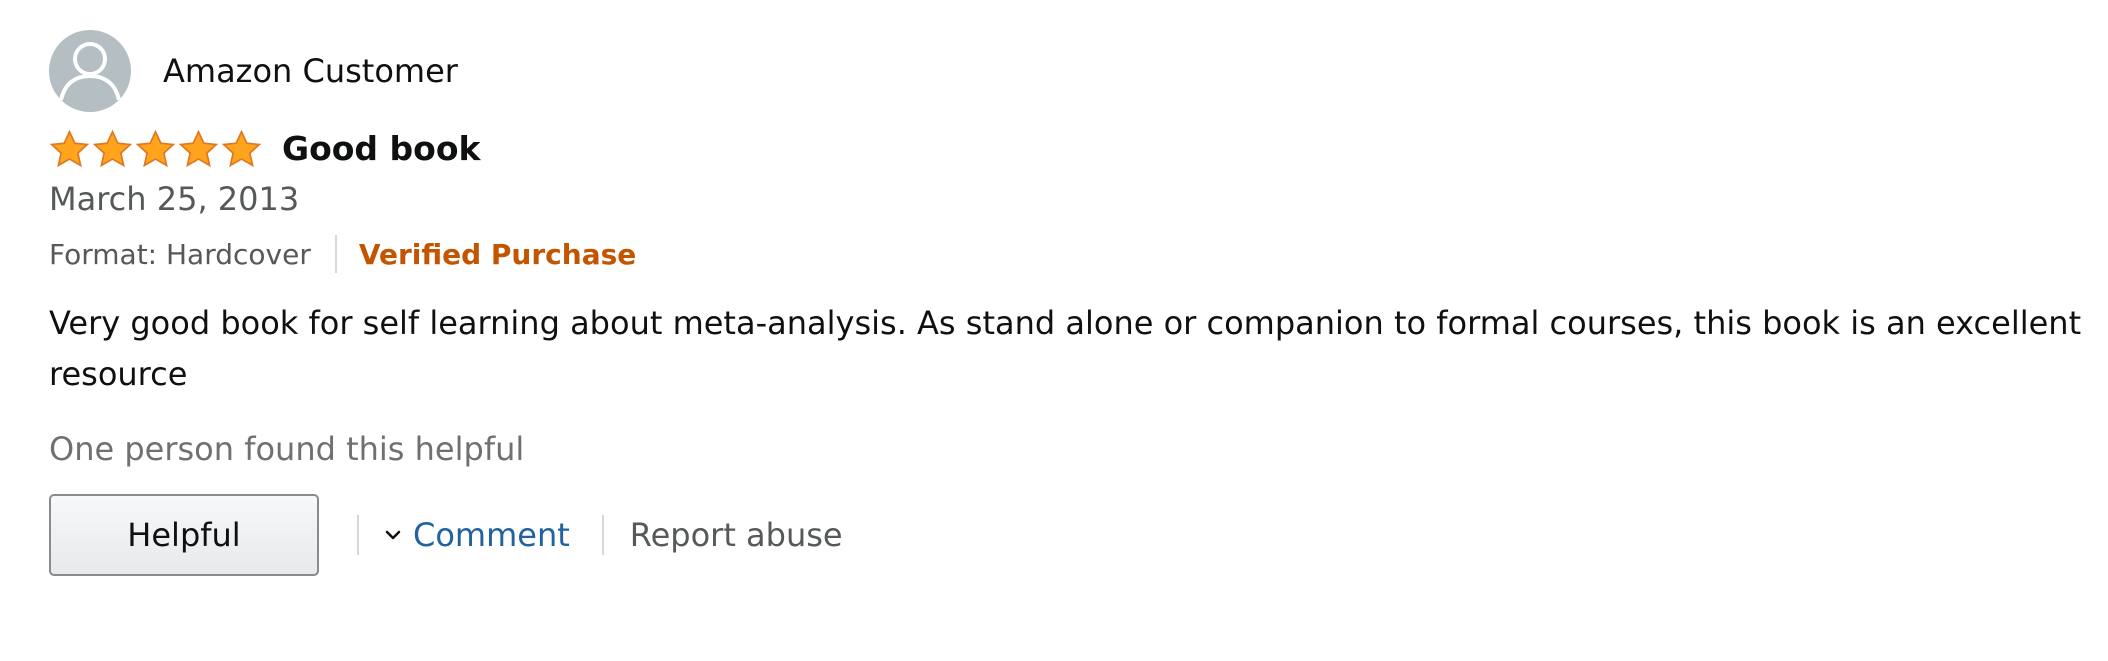 This screenshot has height=661, width=2108. I want to click on default-user-avatar-icon, so click(90, 71).